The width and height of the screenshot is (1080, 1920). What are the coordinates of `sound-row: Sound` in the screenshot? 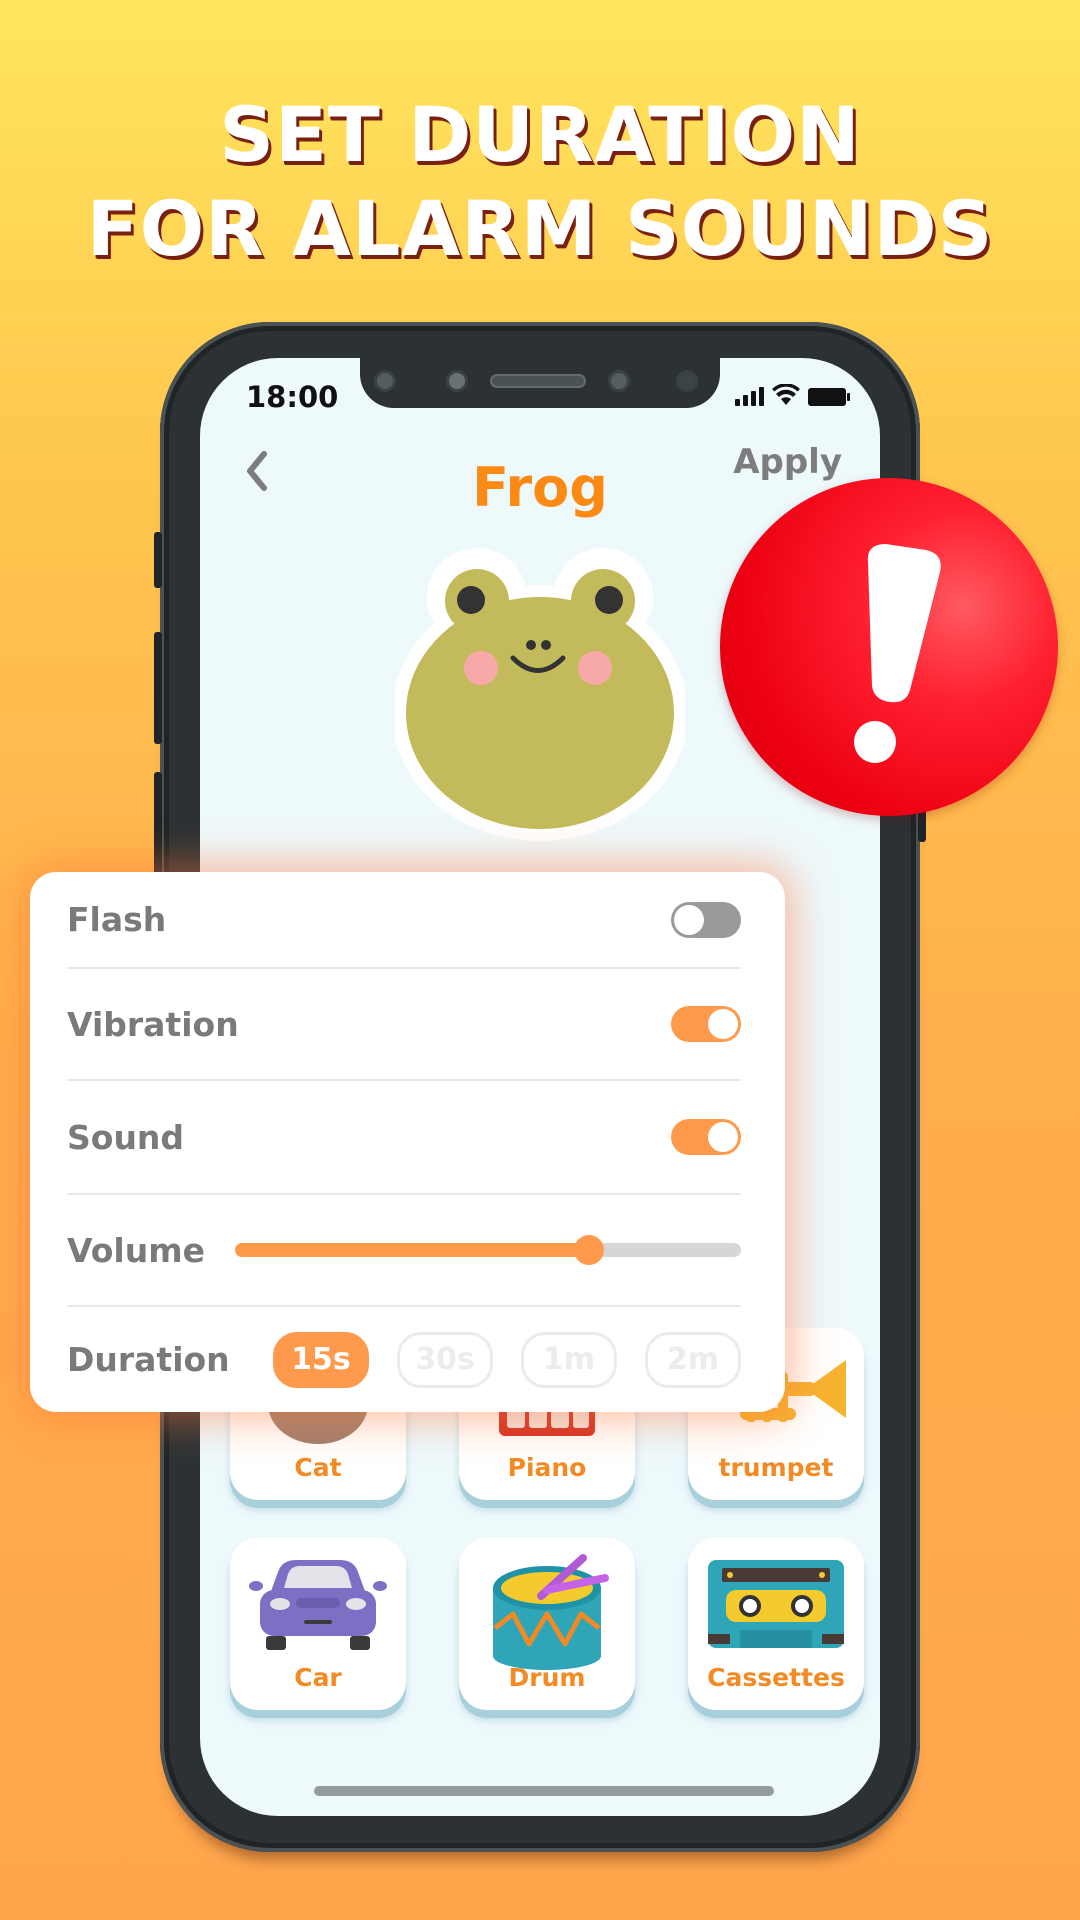 It's located at (404, 1138).